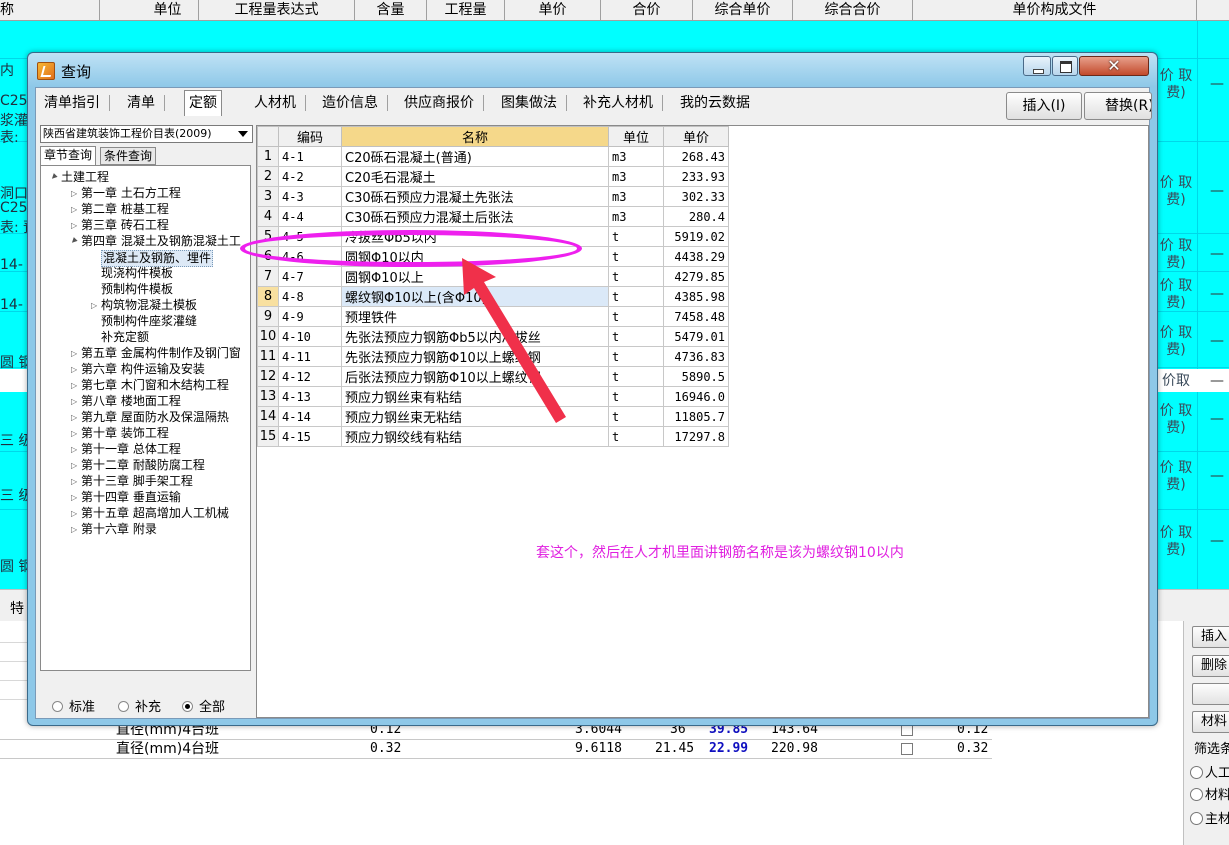  What do you see at coordinates (131, 497) in the screenshot?
I see `tree-node: 第十四章 垂直运输` at bounding box center [131, 497].